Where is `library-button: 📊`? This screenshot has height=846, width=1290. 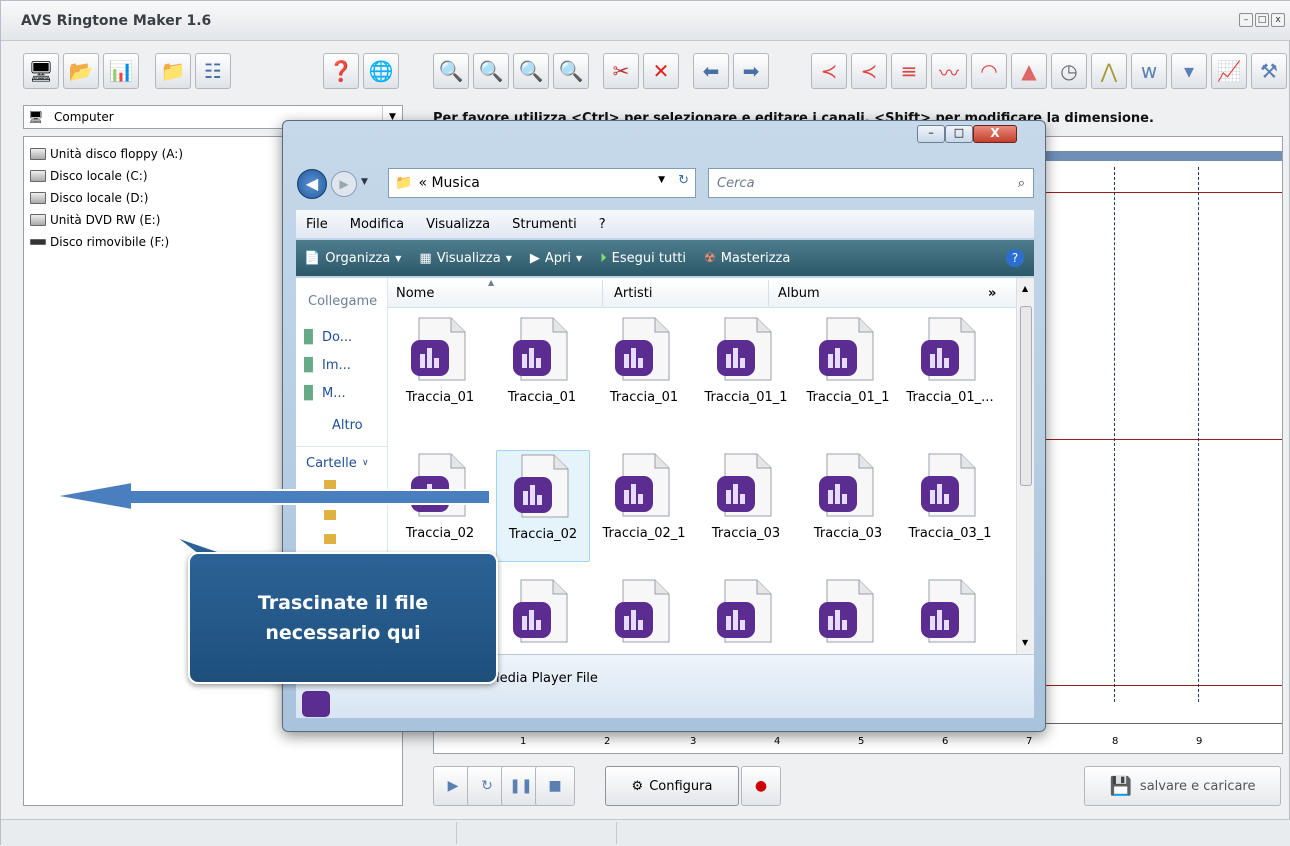
library-button: 📊 is located at coordinates (121, 71).